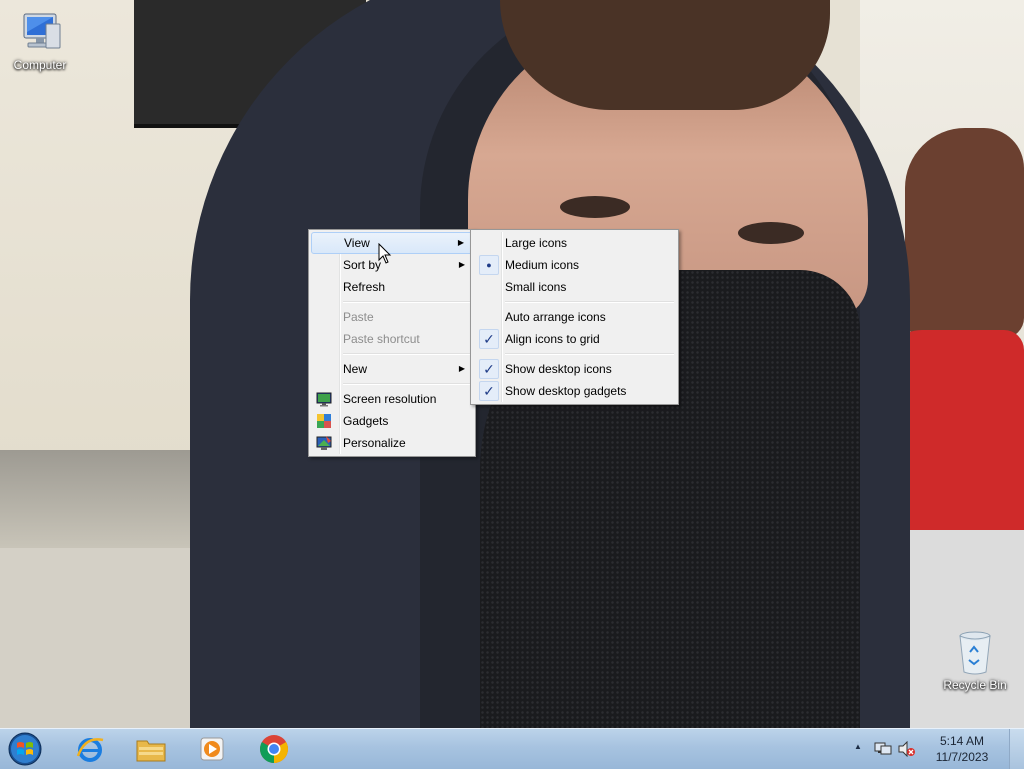 This screenshot has height=769, width=1024. I want to click on radio-selected-icon: ●, so click(489, 265).